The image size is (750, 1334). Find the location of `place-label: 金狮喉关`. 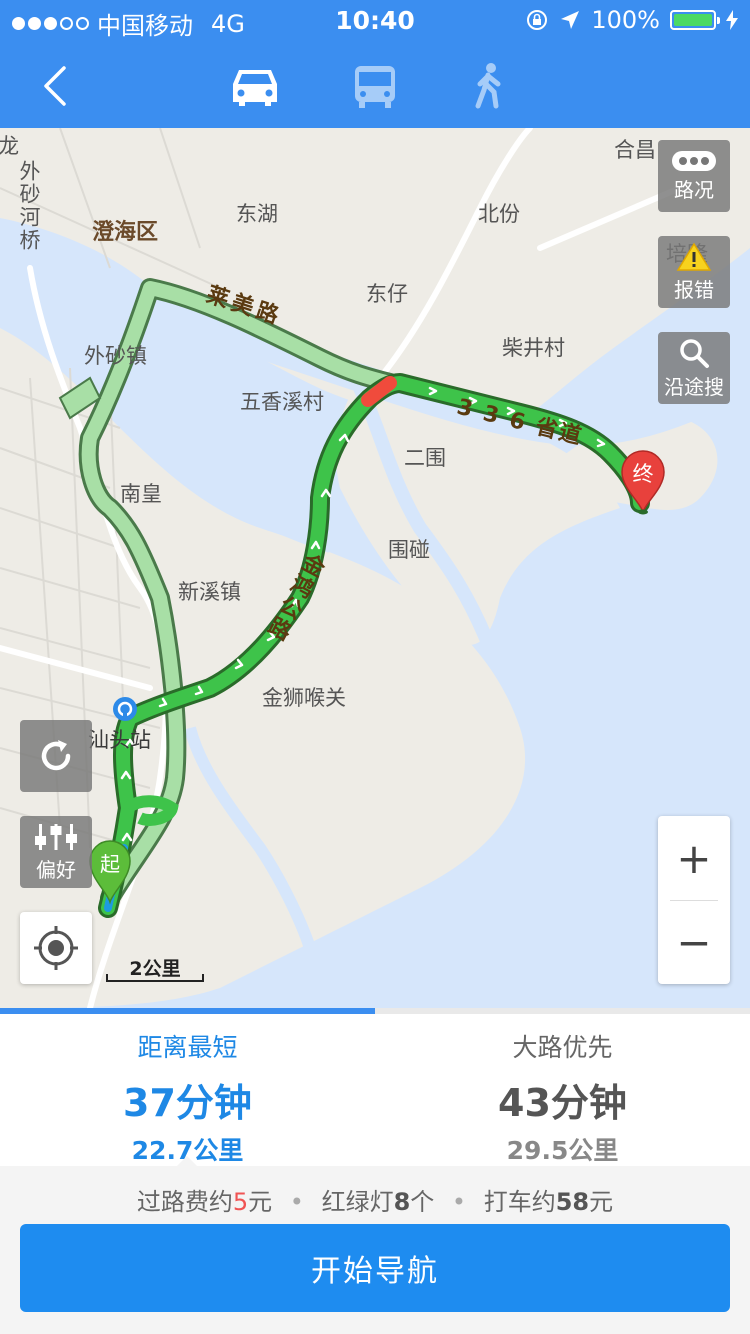

place-label: 金狮喉关 is located at coordinates (304, 698).